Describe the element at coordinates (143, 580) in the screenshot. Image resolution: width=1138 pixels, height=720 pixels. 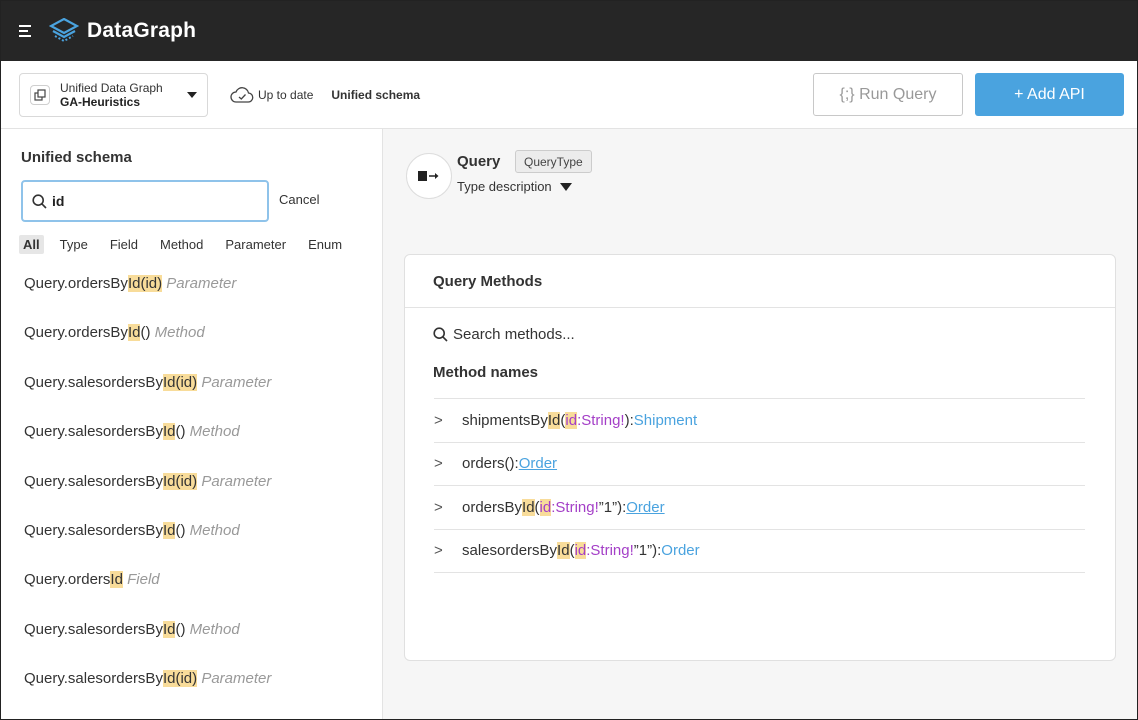
I see `result-kind: Field` at that location.